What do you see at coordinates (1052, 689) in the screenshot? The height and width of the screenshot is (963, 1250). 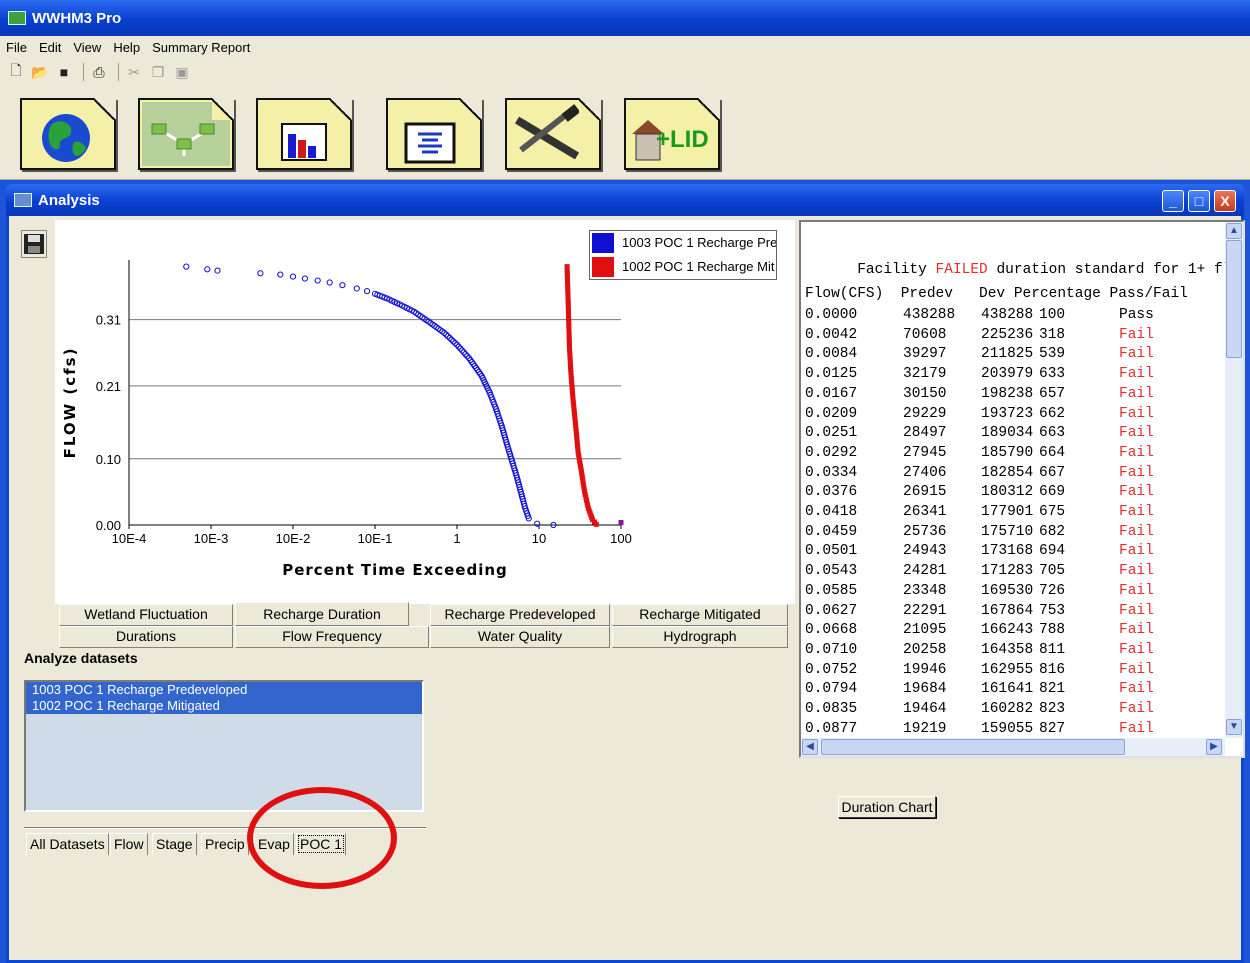 I see `row-percentage: 821` at bounding box center [1052, 689].